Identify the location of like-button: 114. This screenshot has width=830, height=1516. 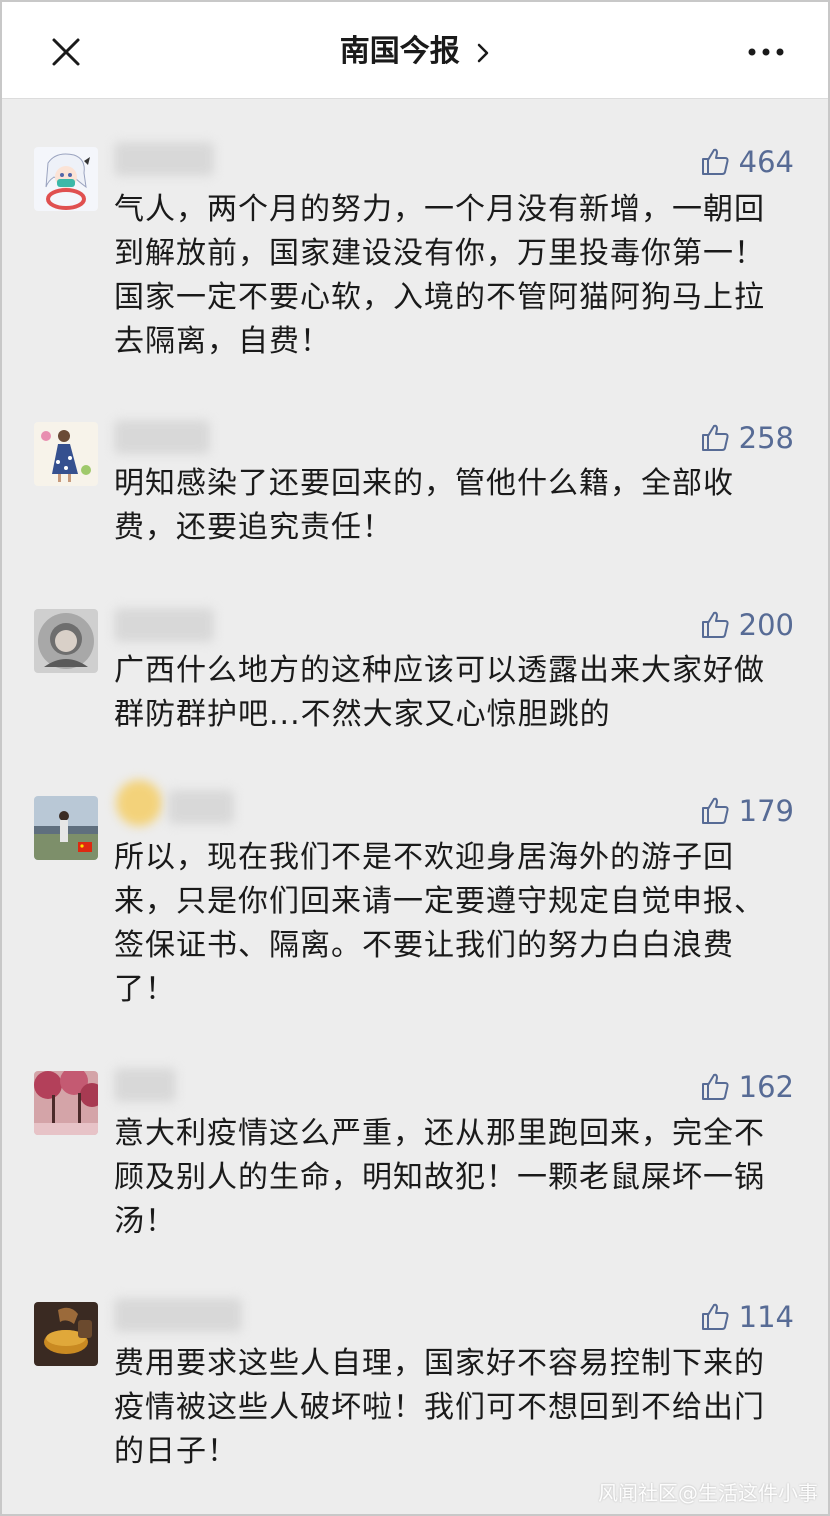
(746, 1317).